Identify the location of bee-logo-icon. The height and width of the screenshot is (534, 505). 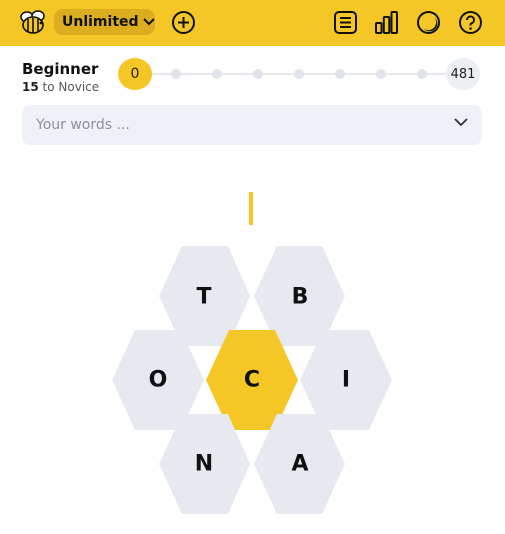
(33, 22).